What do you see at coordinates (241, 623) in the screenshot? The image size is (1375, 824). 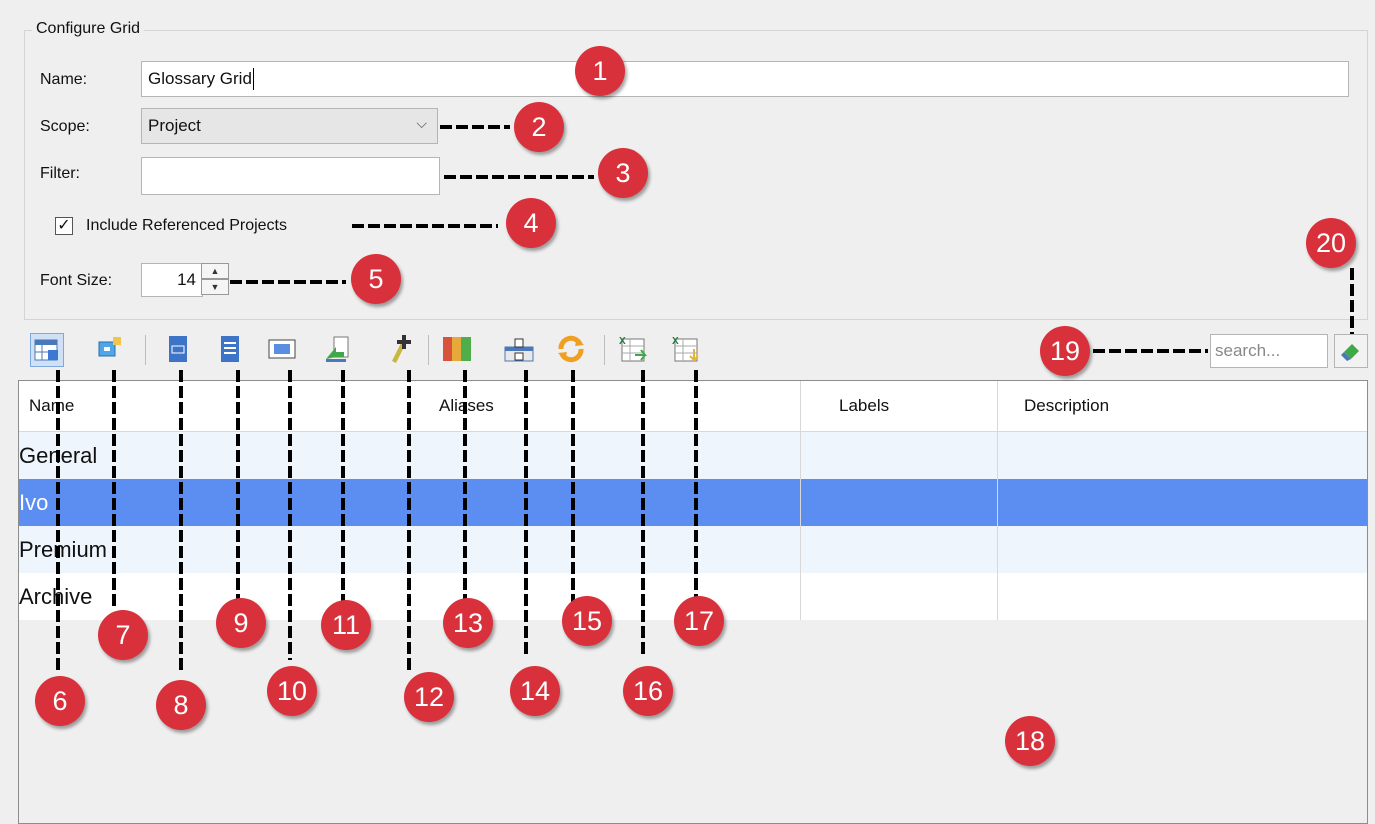 I see `callout-9: 9` at bounding box center [241, 623].